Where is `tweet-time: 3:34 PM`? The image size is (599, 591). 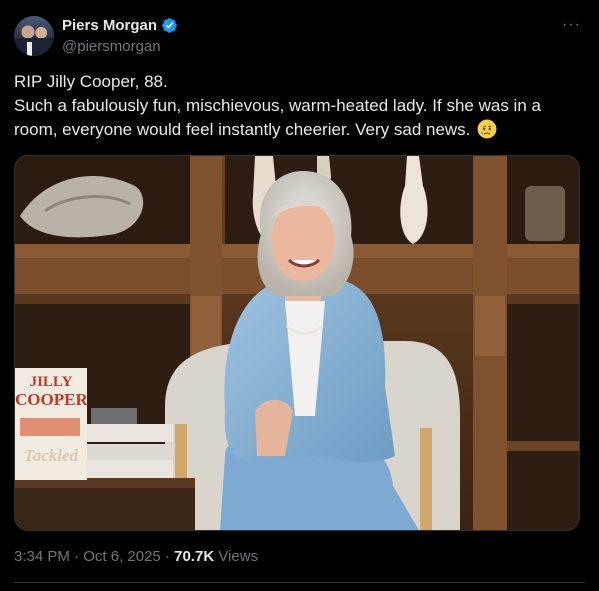 tweet-time: 3:34 PM is located at coordinates (42, 556).